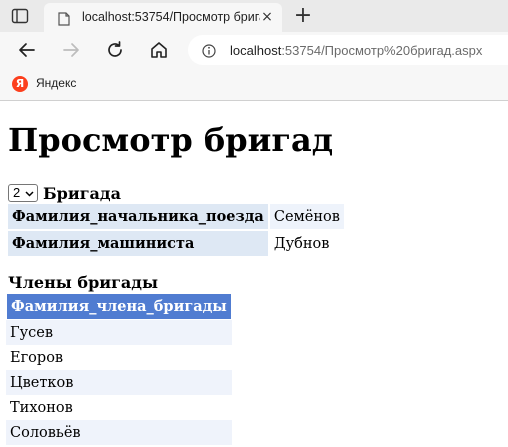 The height and width of the screenshot is (447, 508). Describe the element at coordinates (138, 243) in the screenshot. I see `details-field: Фамилия_машиниста` at that location.